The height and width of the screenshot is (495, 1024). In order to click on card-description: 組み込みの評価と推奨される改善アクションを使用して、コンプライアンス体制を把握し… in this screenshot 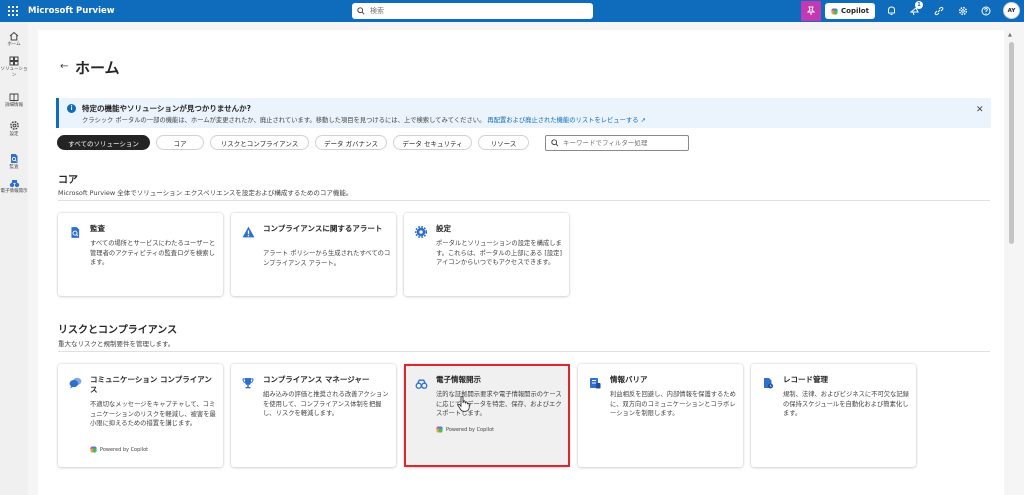, I will do `click(326, 404)`.